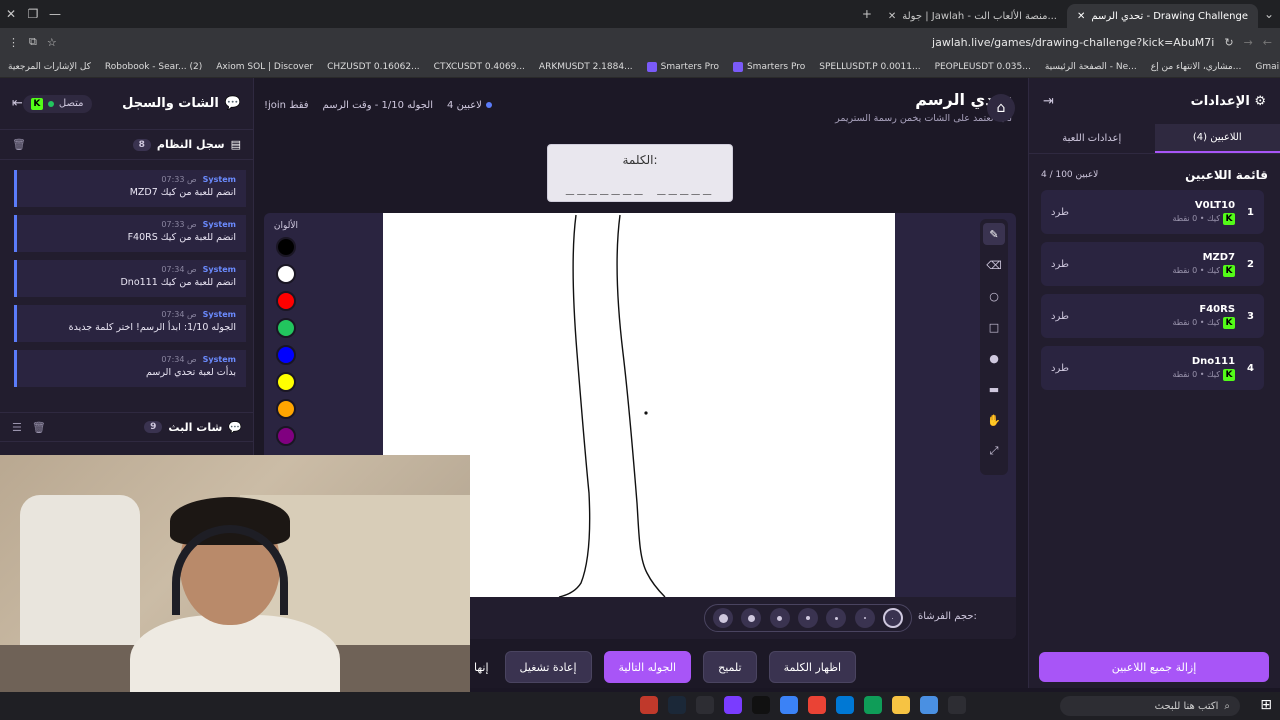  What do you see at coordinates (481, 667) in the screenshot?
I see `end-game-button: إنها` at bounding box center [481, 667].